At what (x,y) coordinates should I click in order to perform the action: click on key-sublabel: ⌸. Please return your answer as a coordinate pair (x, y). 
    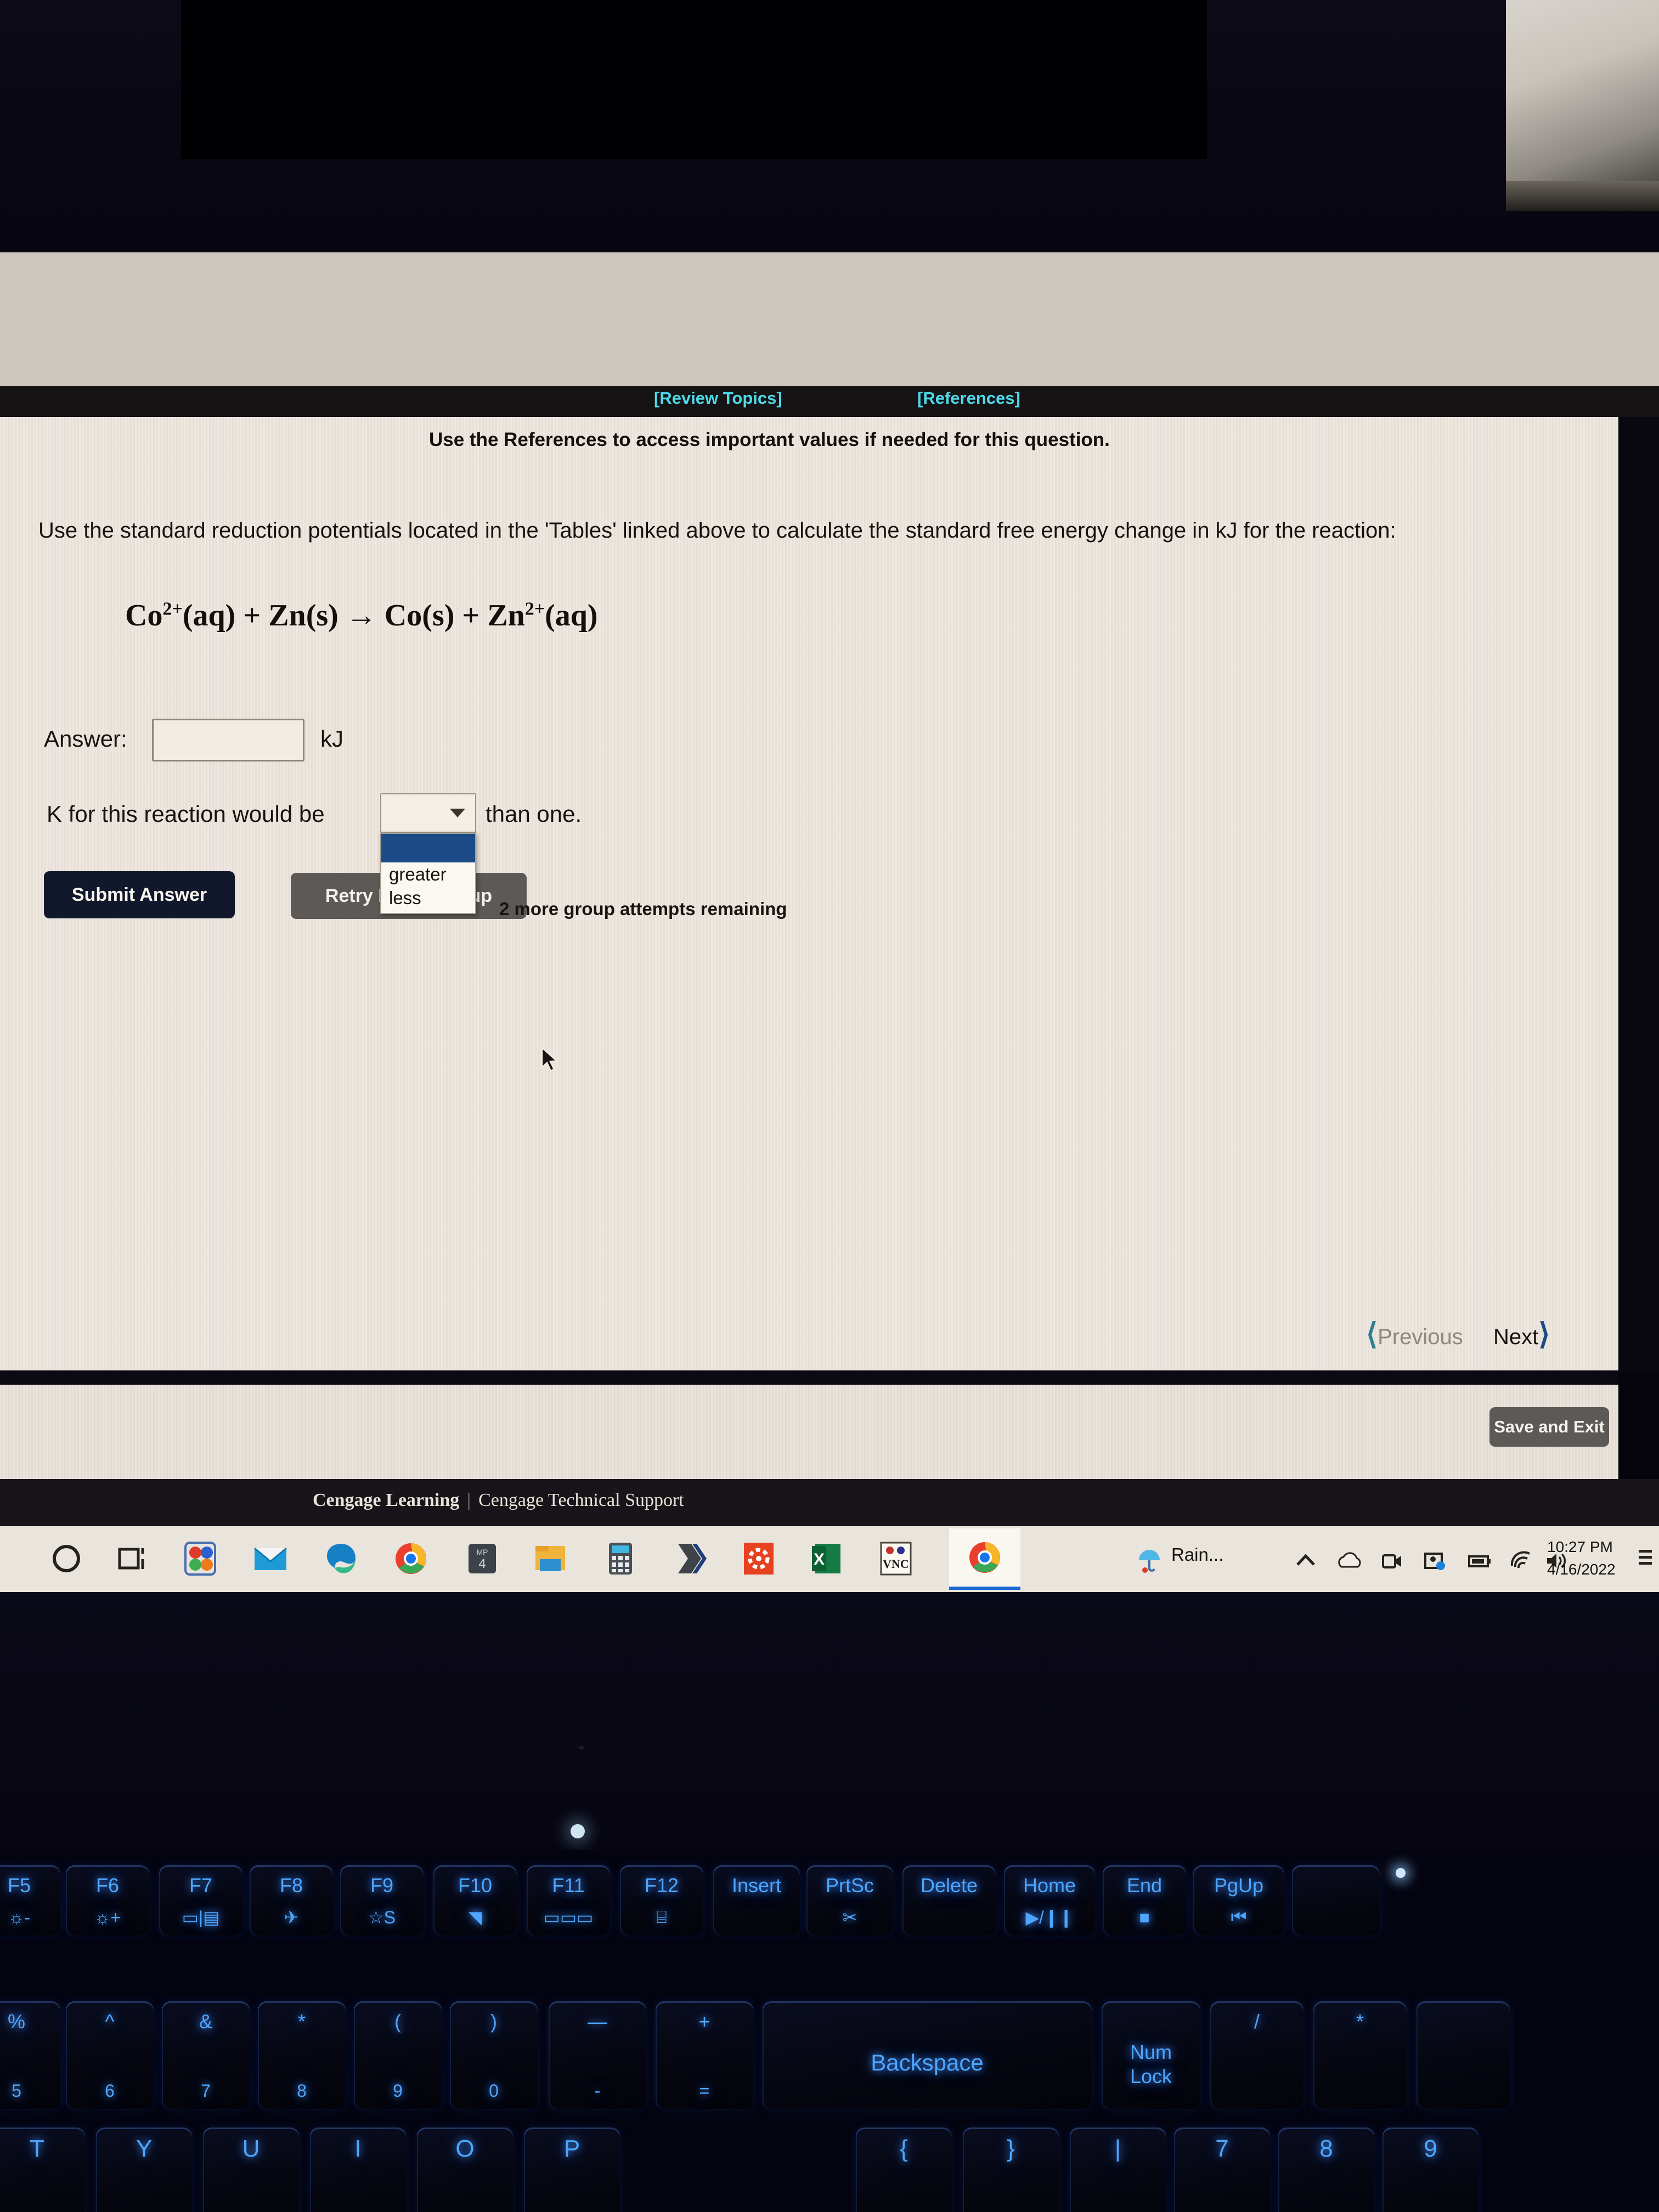
    Looking at the image, I should click on (661, 1917).